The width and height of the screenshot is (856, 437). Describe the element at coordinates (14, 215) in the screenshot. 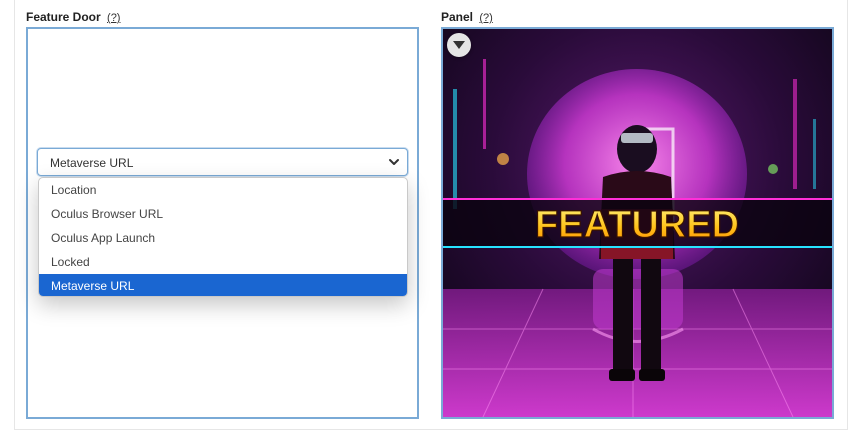

I see `container-left-border` at that location.